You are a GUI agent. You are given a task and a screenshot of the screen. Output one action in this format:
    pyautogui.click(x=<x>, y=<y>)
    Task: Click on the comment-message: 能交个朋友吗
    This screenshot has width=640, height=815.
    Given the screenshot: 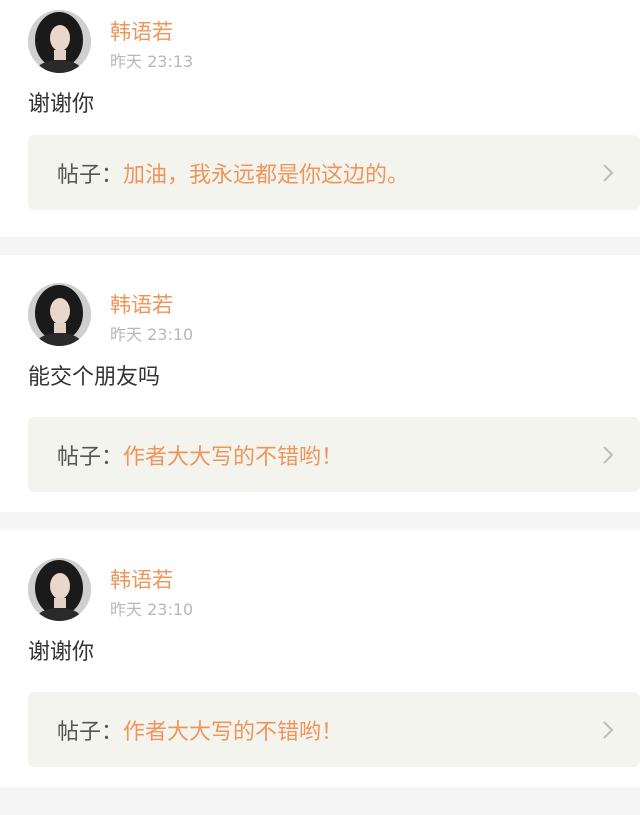 What is the action you would take?
    pyautogui.click(x=94, y=377)
    